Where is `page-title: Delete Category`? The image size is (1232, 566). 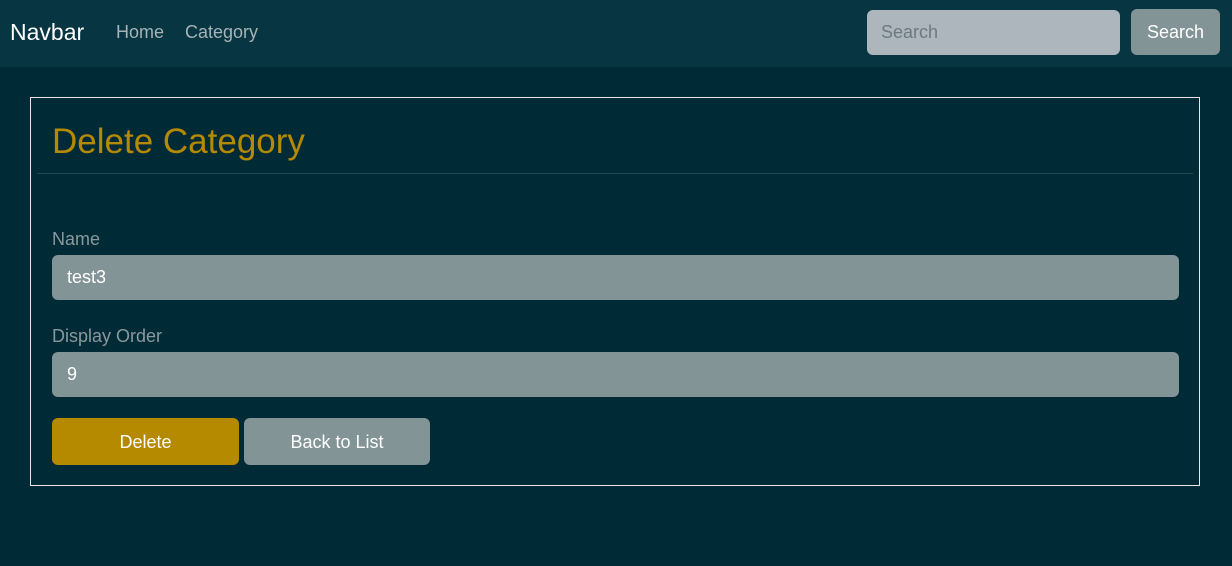 page-title: Delete Category is located at coordinates (178, 141).